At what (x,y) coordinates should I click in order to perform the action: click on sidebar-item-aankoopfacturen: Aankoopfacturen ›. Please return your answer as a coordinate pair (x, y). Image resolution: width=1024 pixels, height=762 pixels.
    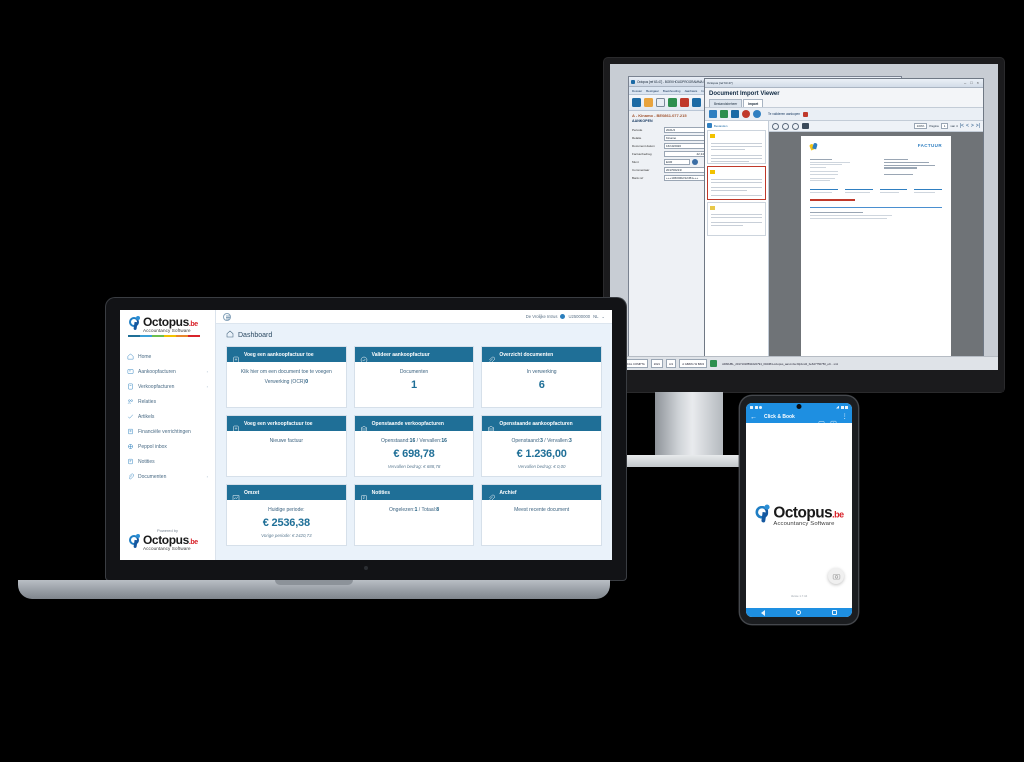
    Looking at the image, I should click on (167, 371).